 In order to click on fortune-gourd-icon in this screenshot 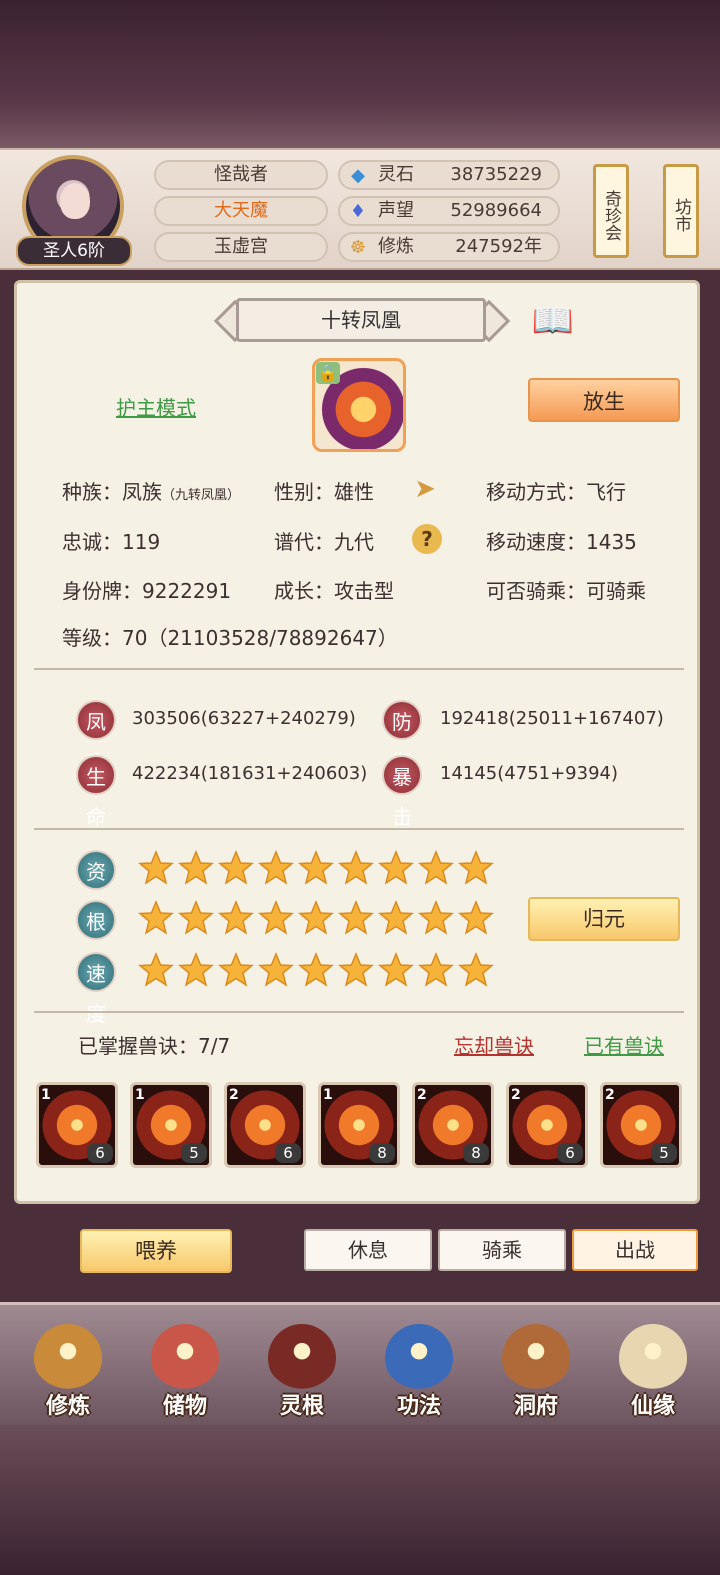, I will do `click(653, 1358)`.